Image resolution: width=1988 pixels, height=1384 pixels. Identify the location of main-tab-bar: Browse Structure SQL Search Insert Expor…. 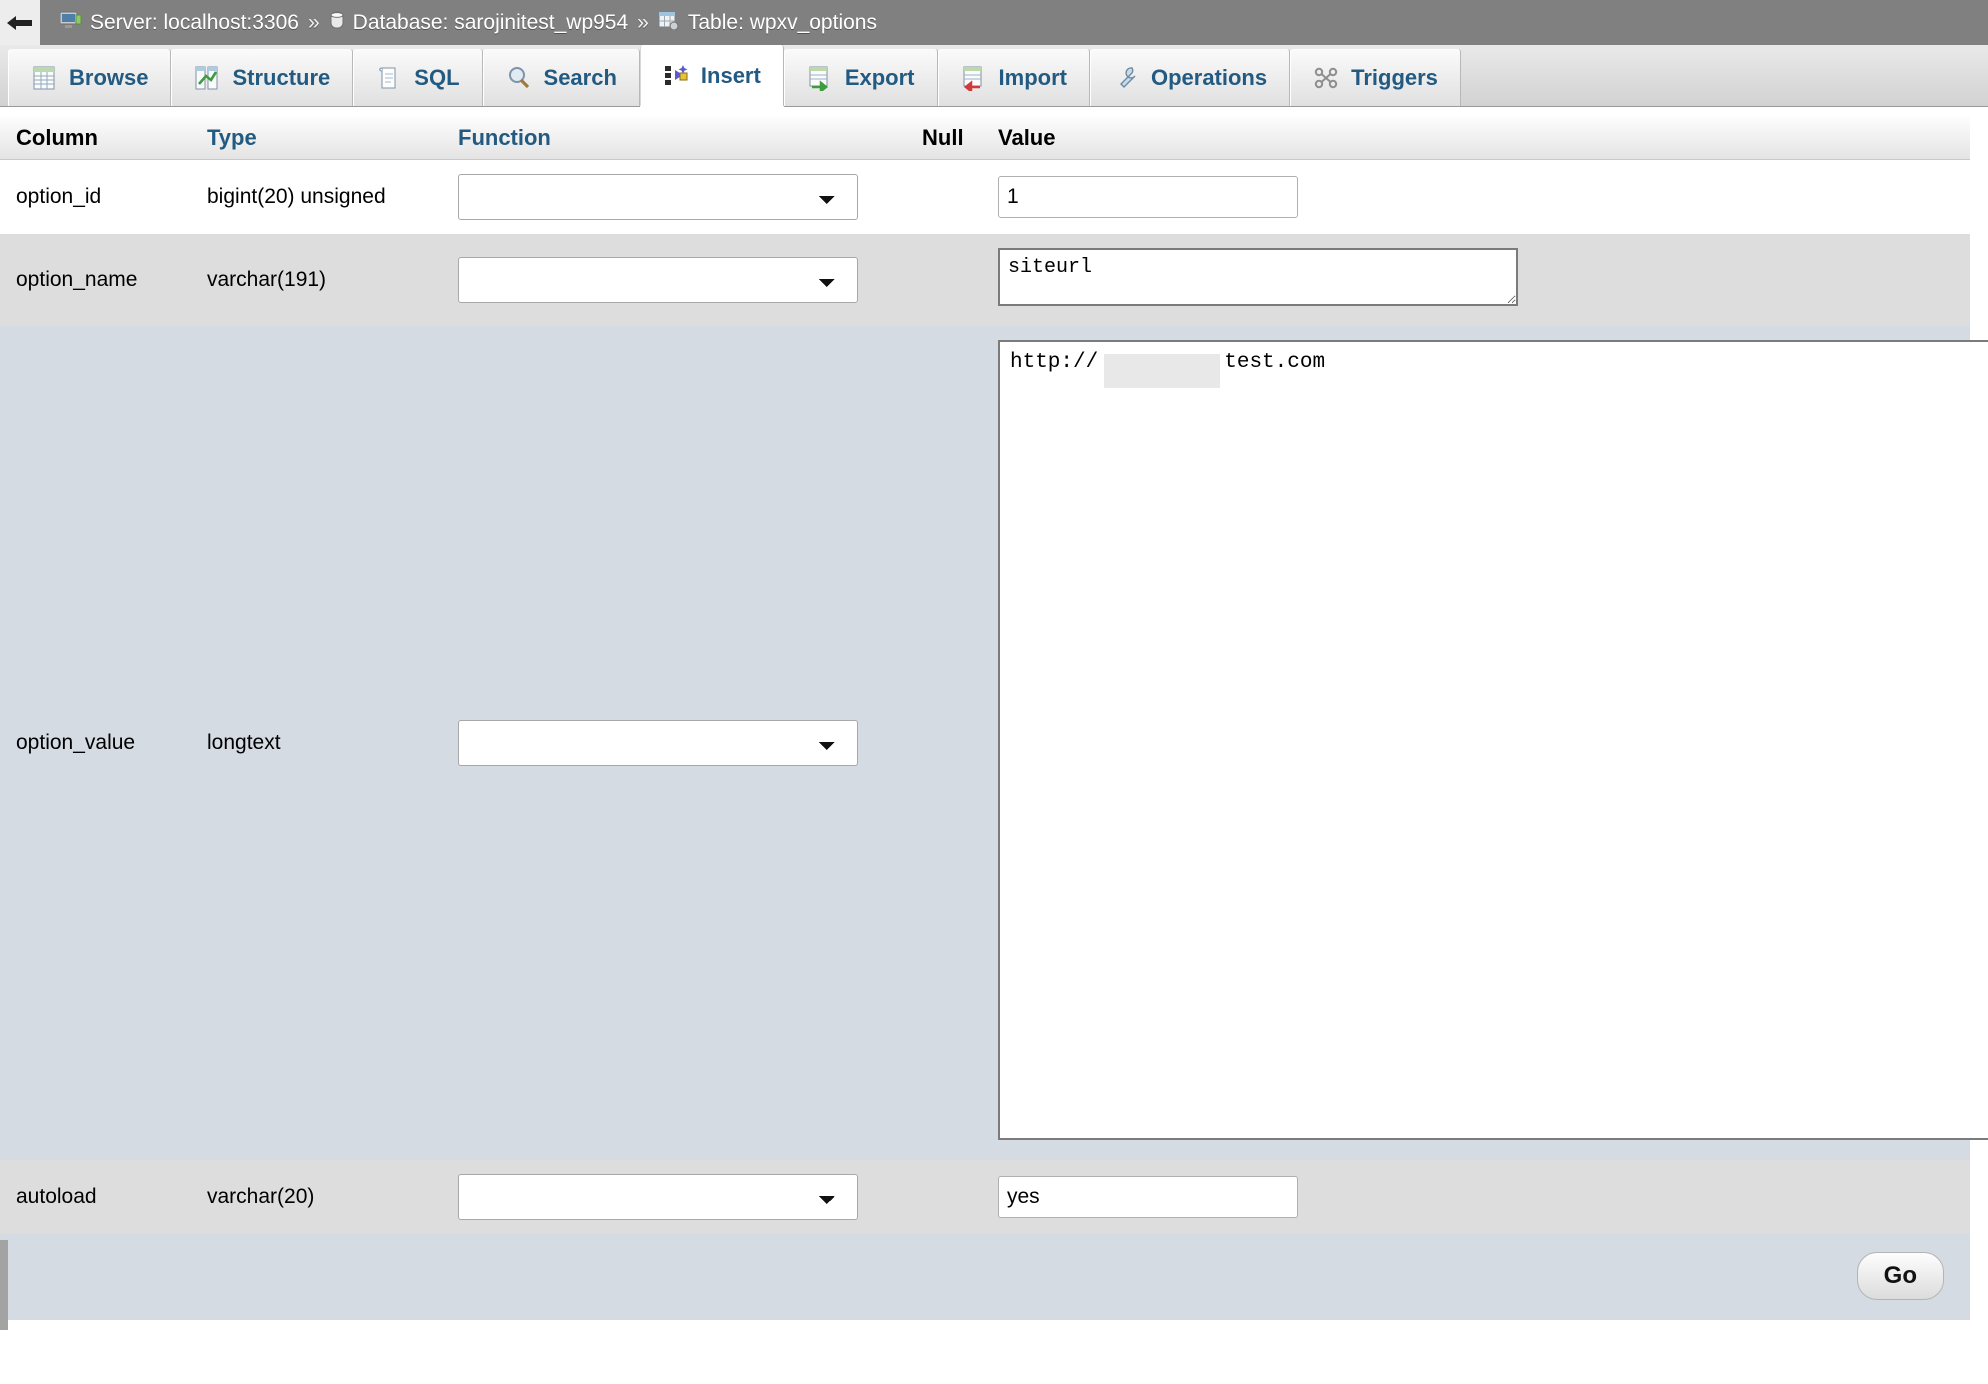
(994, 76).